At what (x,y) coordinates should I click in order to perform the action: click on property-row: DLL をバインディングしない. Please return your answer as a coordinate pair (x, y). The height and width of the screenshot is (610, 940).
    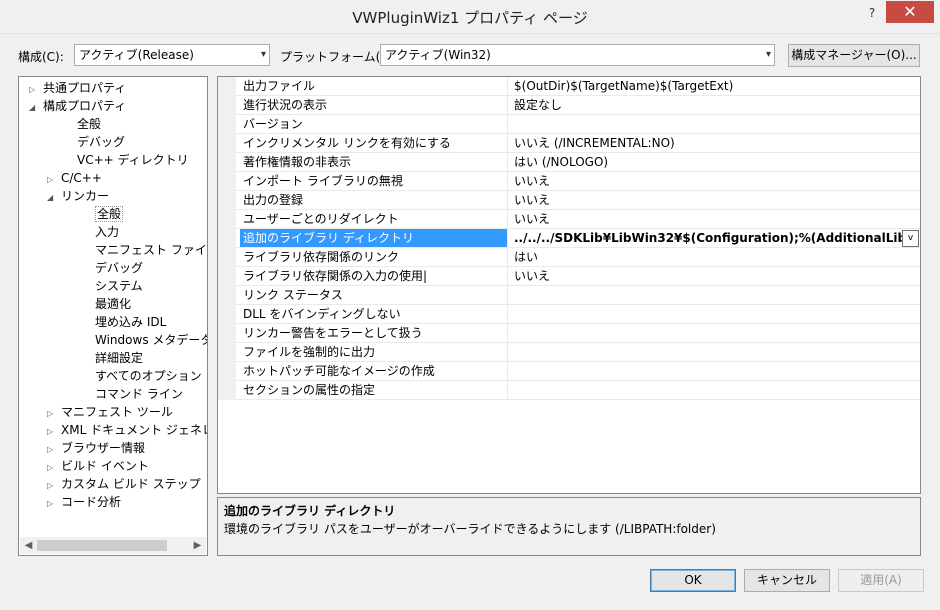
    Looking at the image, I should click on (569, 314).